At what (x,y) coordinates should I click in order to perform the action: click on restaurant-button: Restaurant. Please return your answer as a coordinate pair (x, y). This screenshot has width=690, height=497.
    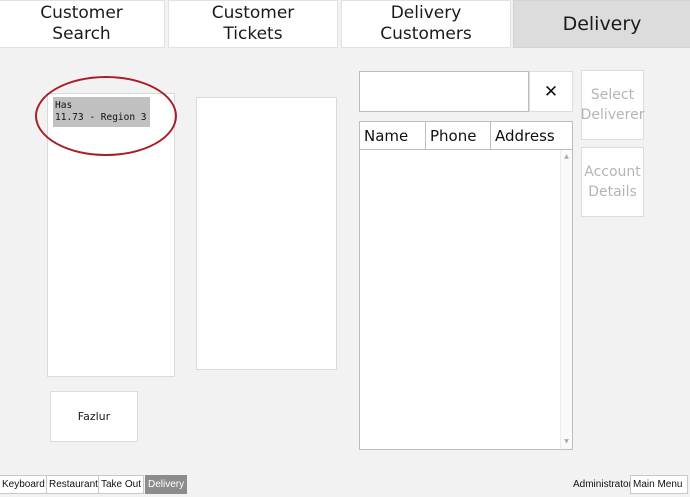
    Looking at the image, I should click on (73, 484).